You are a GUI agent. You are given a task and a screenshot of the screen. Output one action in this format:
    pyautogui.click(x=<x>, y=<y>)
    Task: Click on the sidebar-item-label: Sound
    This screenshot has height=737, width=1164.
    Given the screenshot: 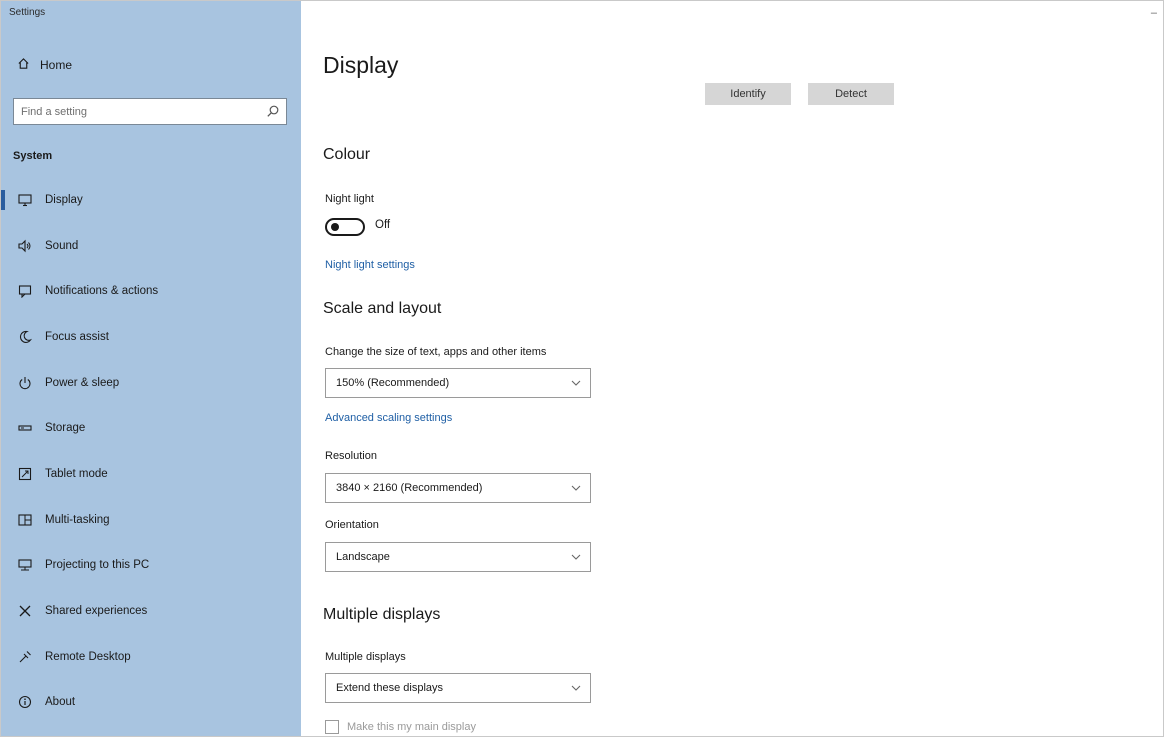 What is the action you would take?
    pyautogui.click(x=62, y=245)
    